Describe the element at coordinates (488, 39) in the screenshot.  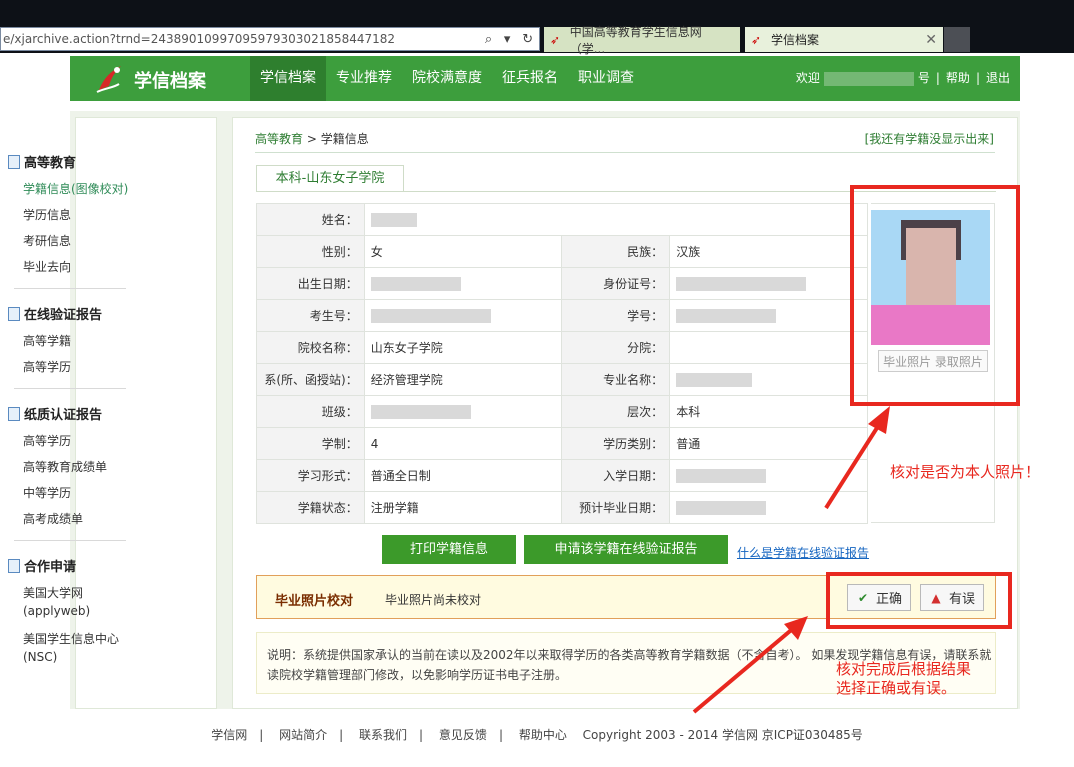
I see `search-icon: ⌕` at that location.